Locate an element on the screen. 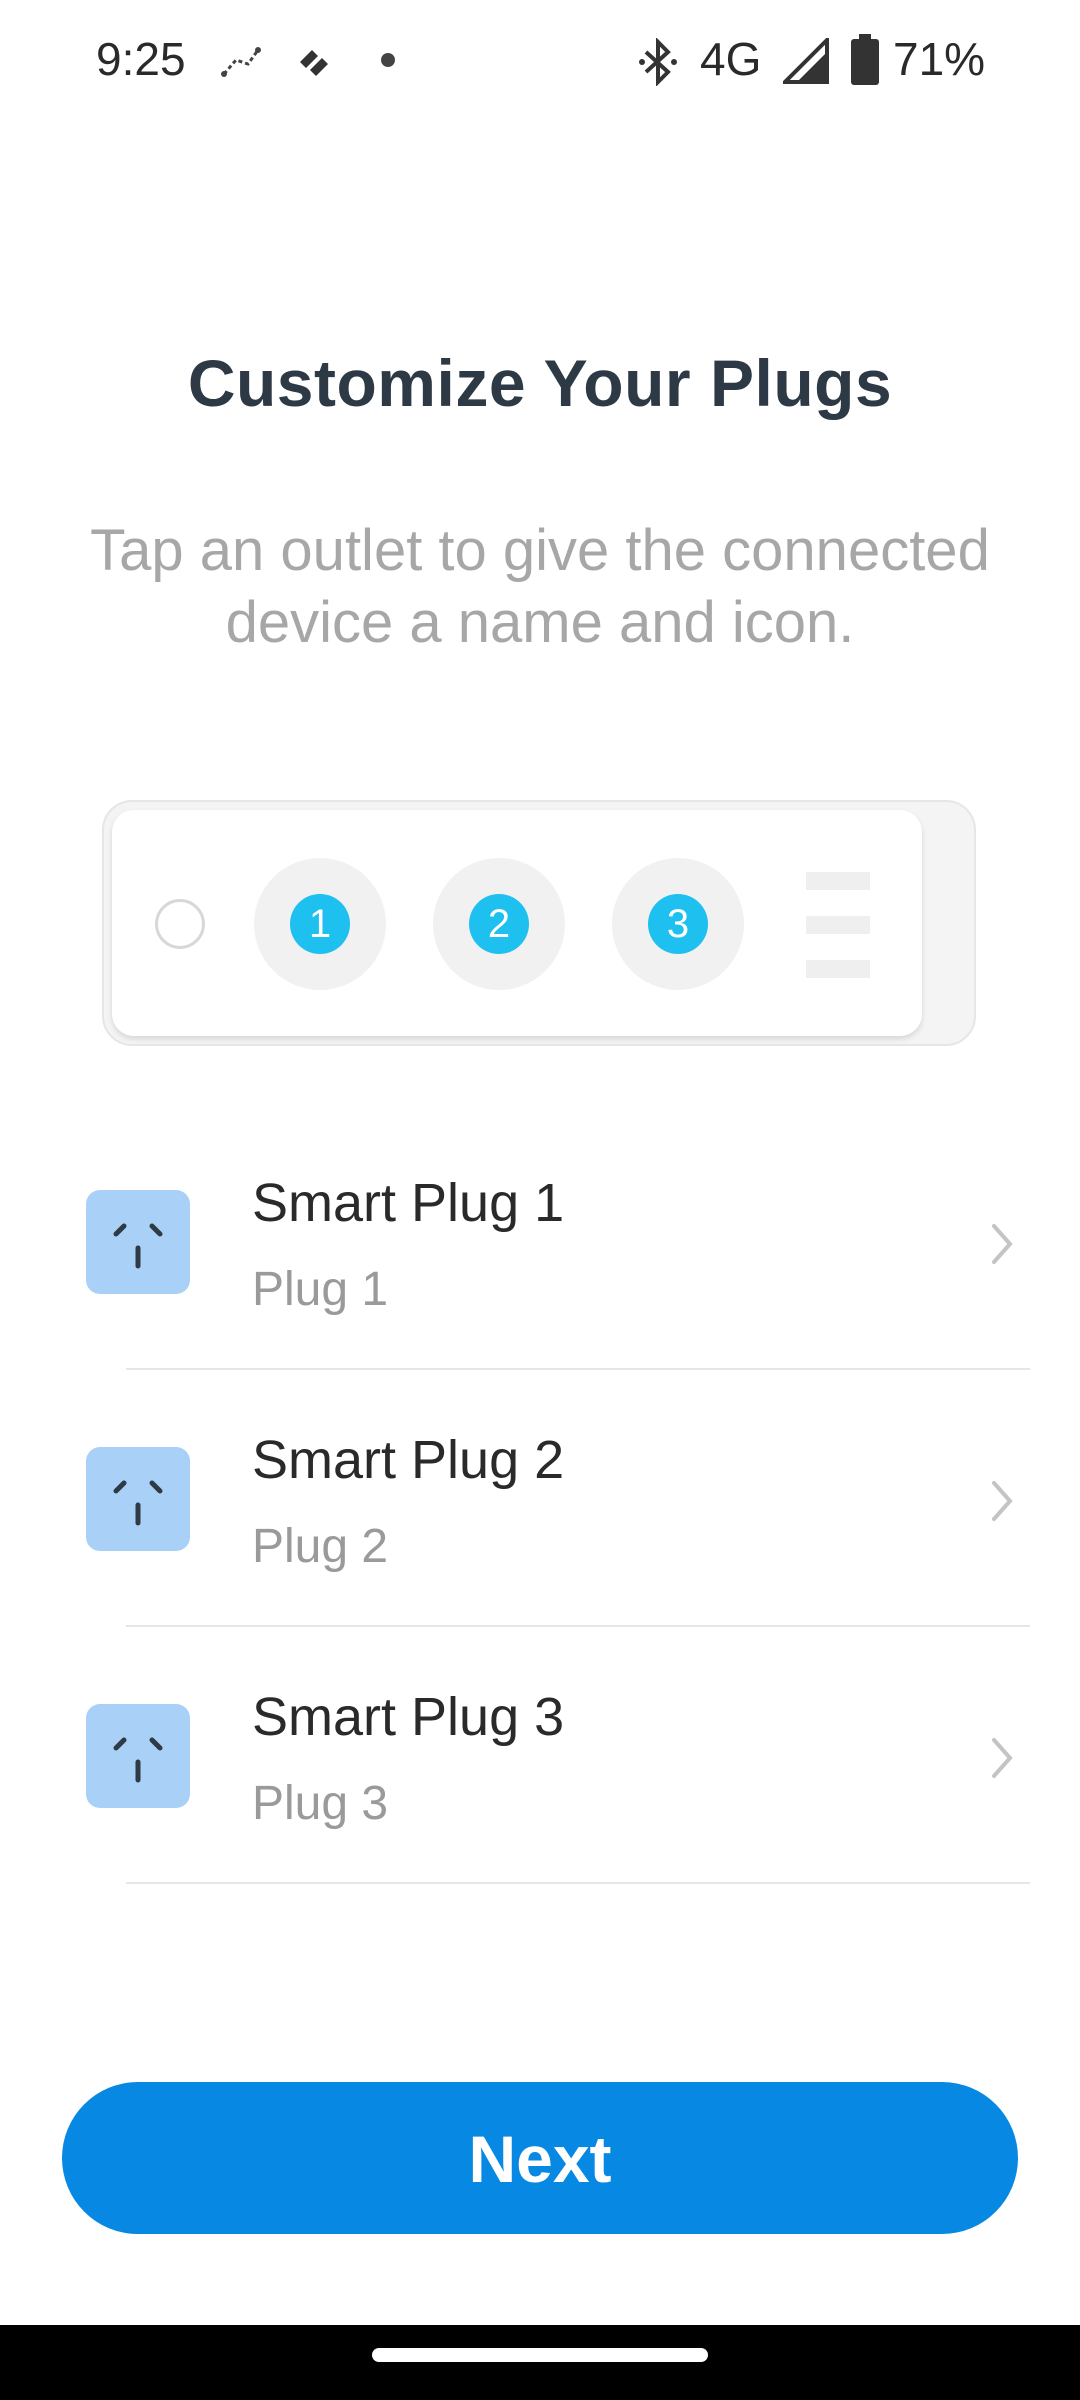 This screenshot has width=1080, height=2400. outlet-number-badge: 2 is located at coordinates (499, 924).